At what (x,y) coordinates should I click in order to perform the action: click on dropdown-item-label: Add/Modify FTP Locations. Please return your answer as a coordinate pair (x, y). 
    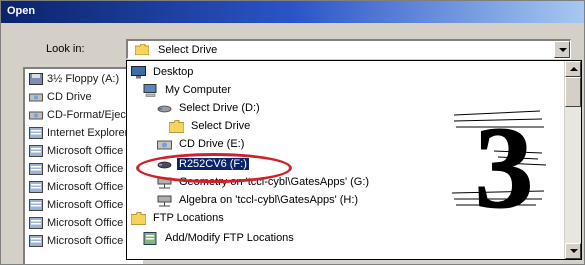
    Looking at the image, I should click on (229, 238).